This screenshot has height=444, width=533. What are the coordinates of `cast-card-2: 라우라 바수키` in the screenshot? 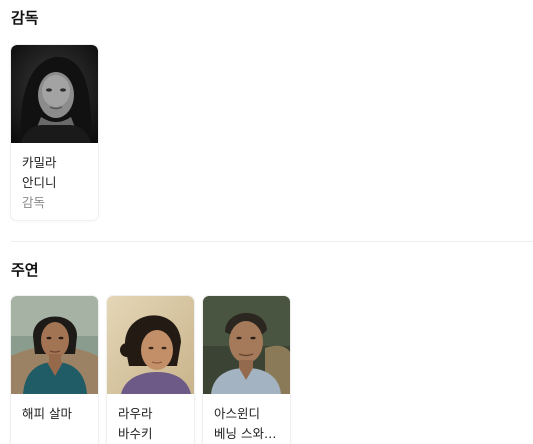 It's located at (150, 370).